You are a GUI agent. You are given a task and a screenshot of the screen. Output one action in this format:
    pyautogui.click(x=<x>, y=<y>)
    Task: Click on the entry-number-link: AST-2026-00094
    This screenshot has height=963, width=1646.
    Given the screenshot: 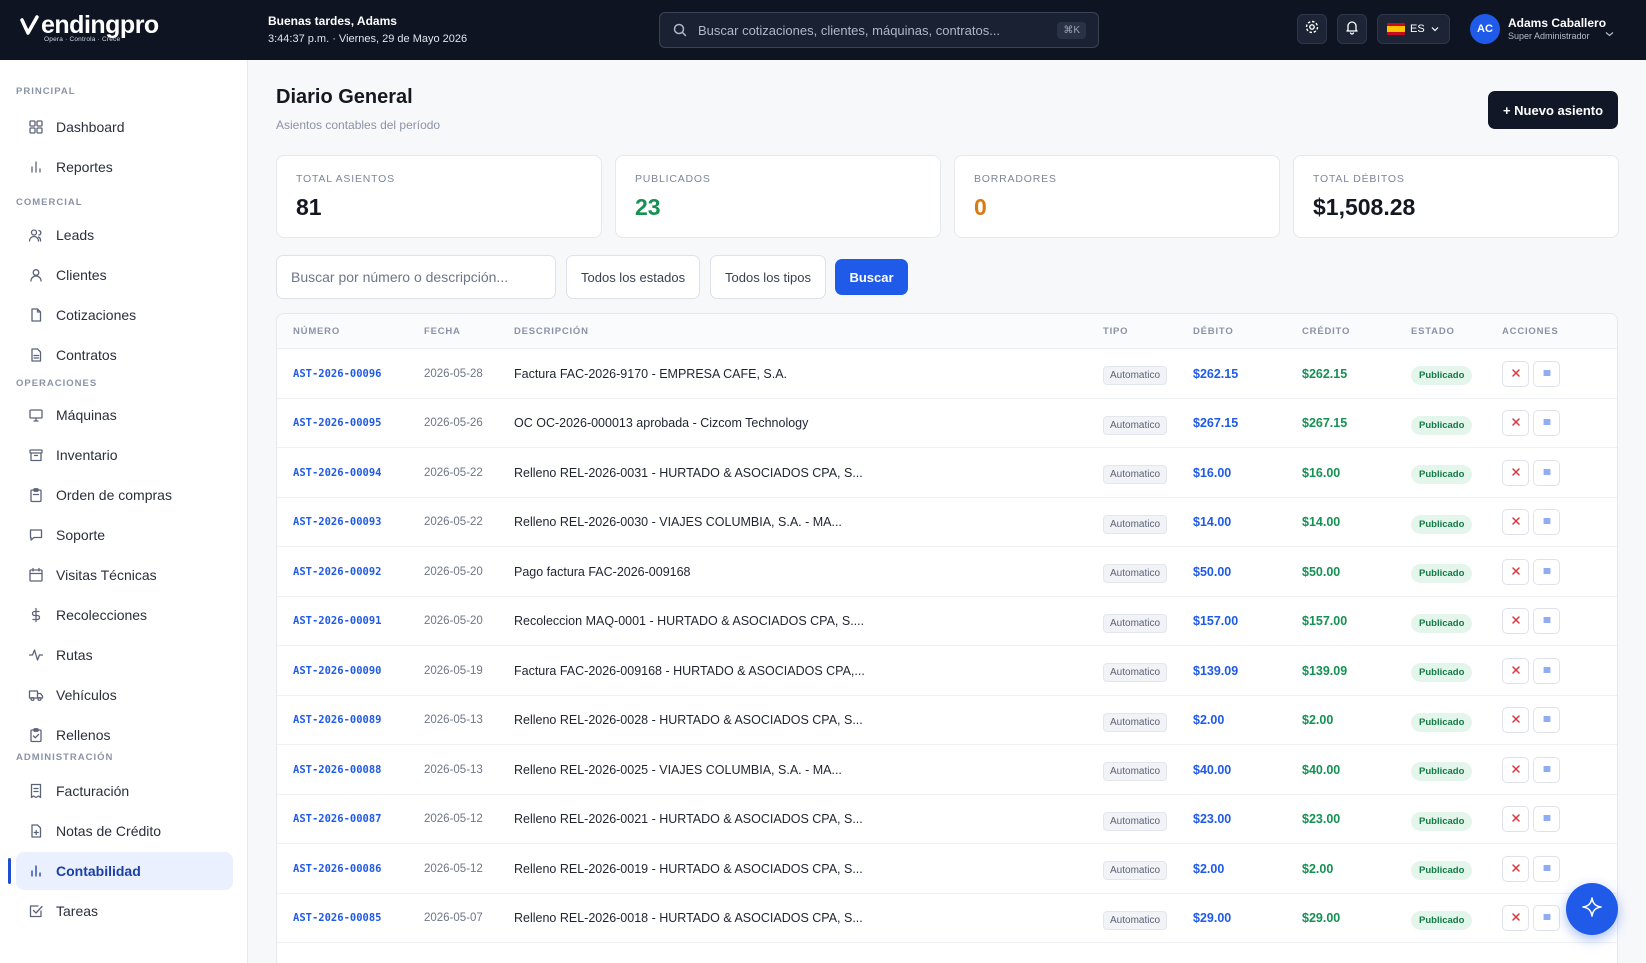 What is the action you would take?
    pyautogui.click(x=337, y=473)
    